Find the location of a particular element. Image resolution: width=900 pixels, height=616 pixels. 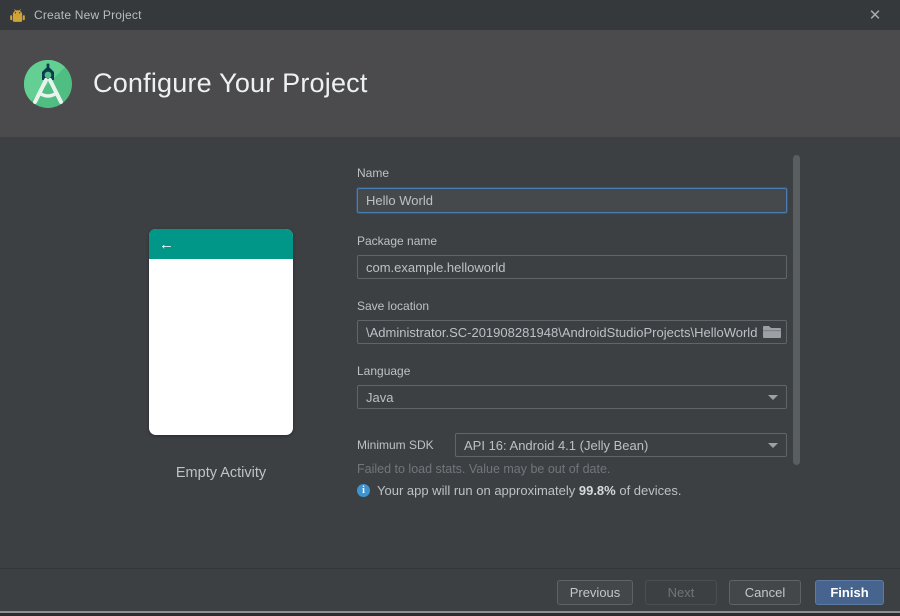

close-icon: ✕ is located at coordinates (875, 15).